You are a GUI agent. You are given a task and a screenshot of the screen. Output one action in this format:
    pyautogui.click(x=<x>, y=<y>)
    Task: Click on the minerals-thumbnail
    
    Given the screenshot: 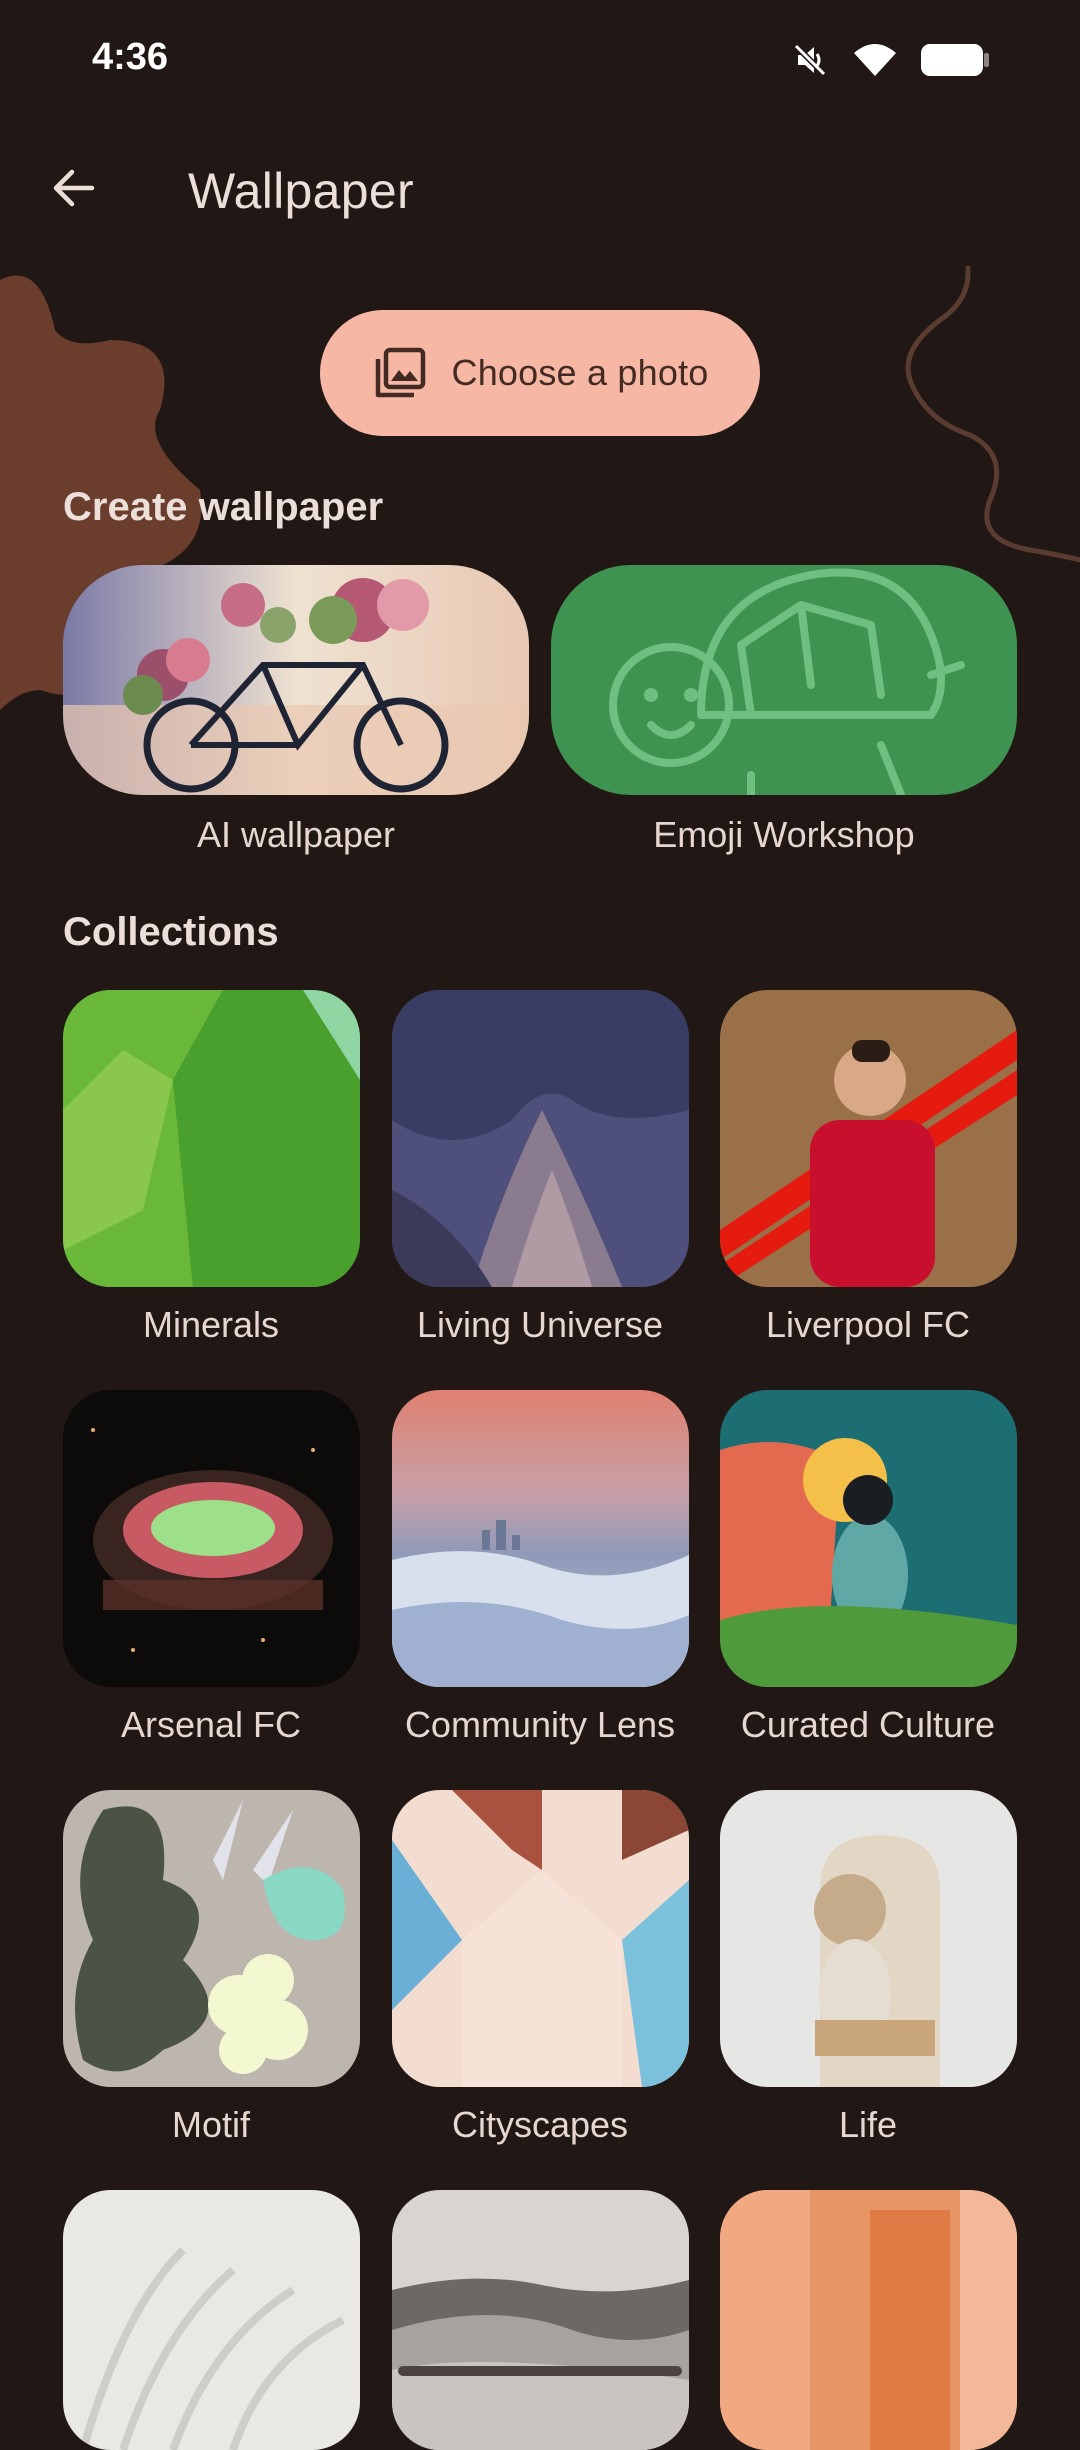 What is the action you would take?
    pyautogui.click(x=211, y=1138)
    